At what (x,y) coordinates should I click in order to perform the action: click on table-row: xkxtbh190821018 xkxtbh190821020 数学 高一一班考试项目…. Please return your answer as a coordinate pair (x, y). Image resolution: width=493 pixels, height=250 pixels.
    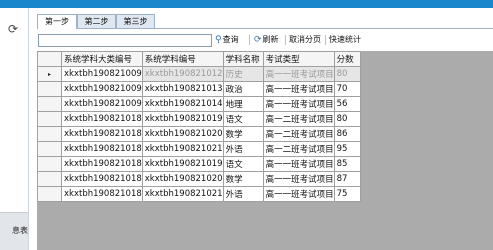
    Looking at the image, I should click on (199, 179).